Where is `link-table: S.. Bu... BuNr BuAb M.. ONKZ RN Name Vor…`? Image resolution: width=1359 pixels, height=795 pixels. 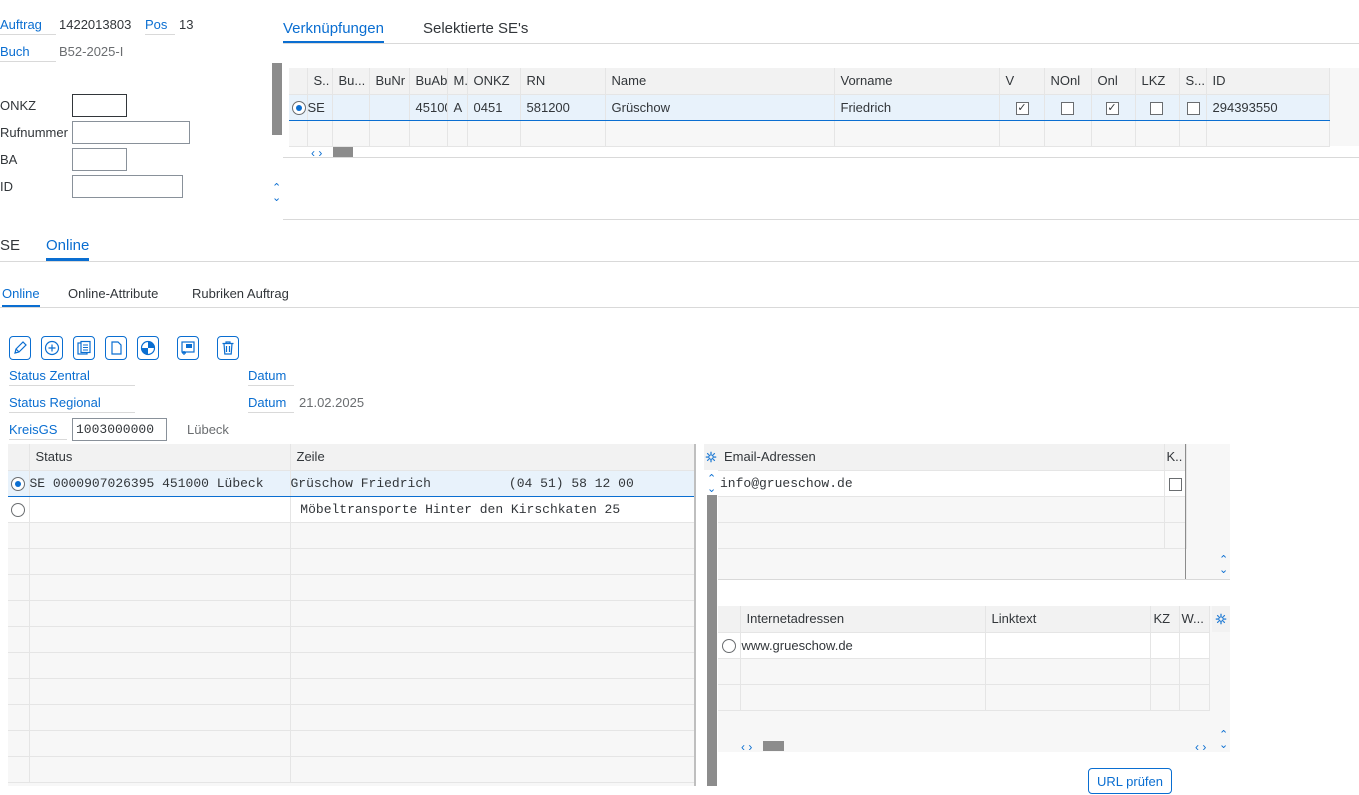 link-table: S.. Bu... BuNr BuAb M.. ONKZ RN Name Vor… is located at coordinates (809, 107).